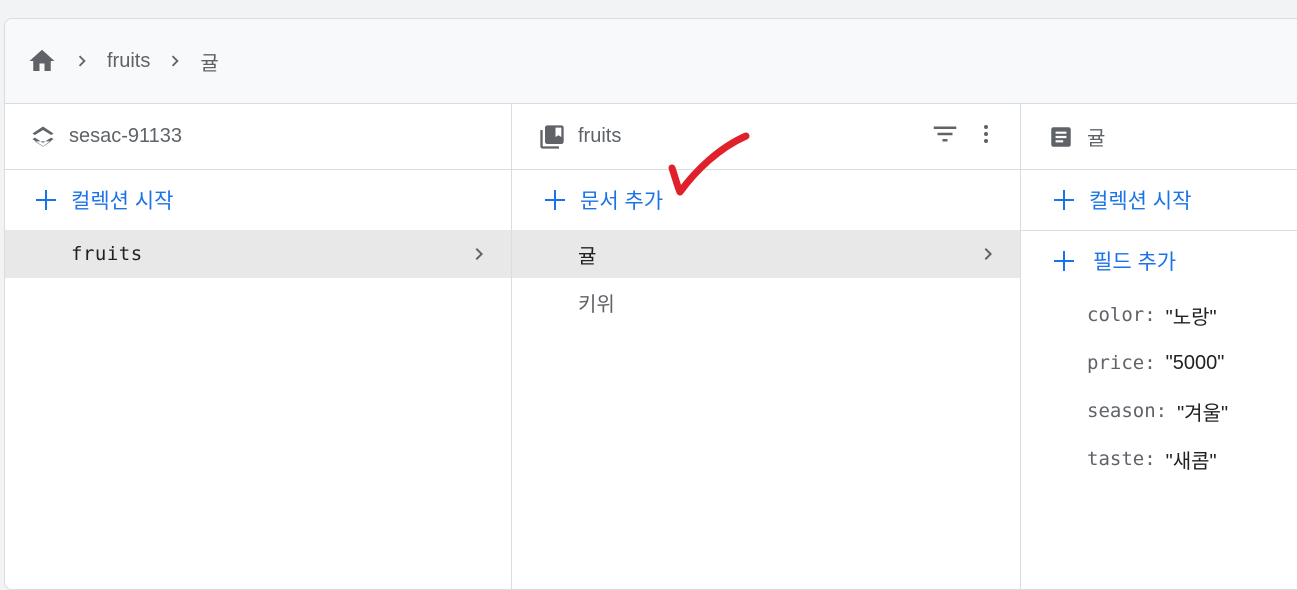 This screenshot has height=590, width=1297. I want to click on document-title: 귤, so click(1096, 139).